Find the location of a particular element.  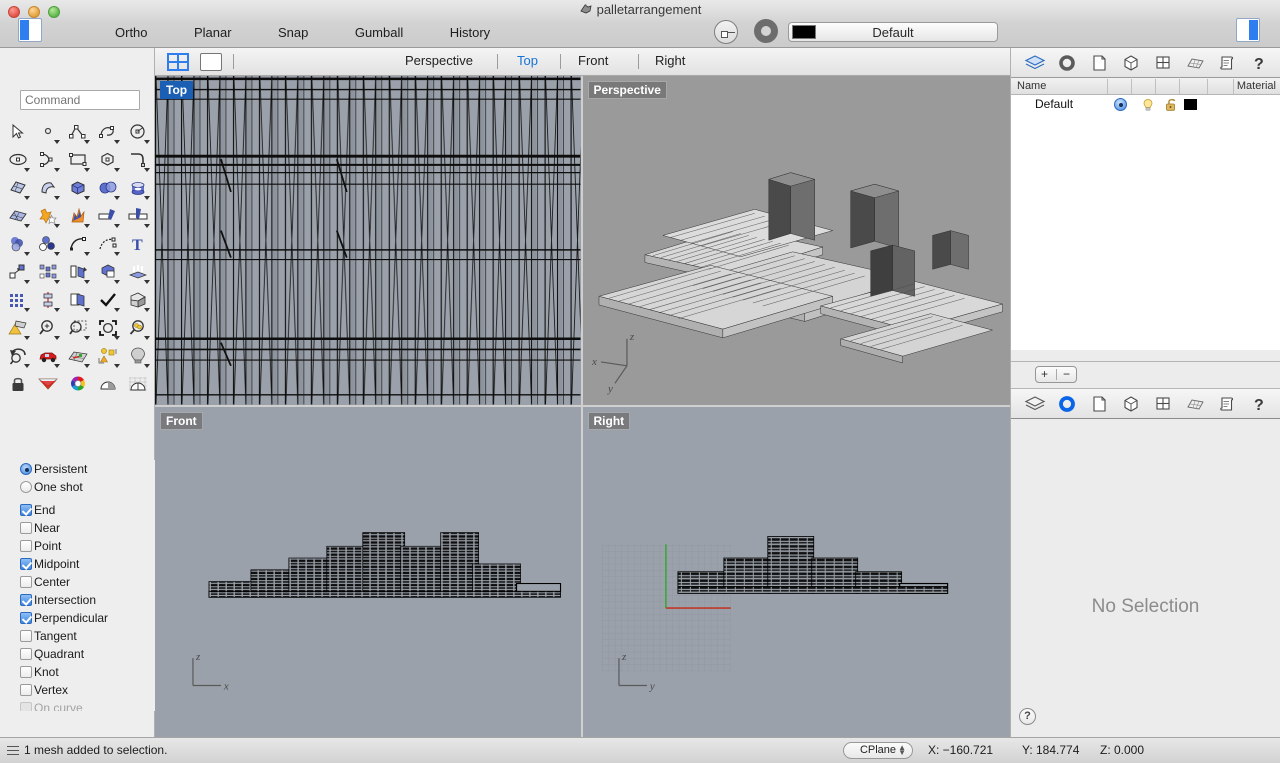

osnap-near: Near is located at coordinates (77, 528).